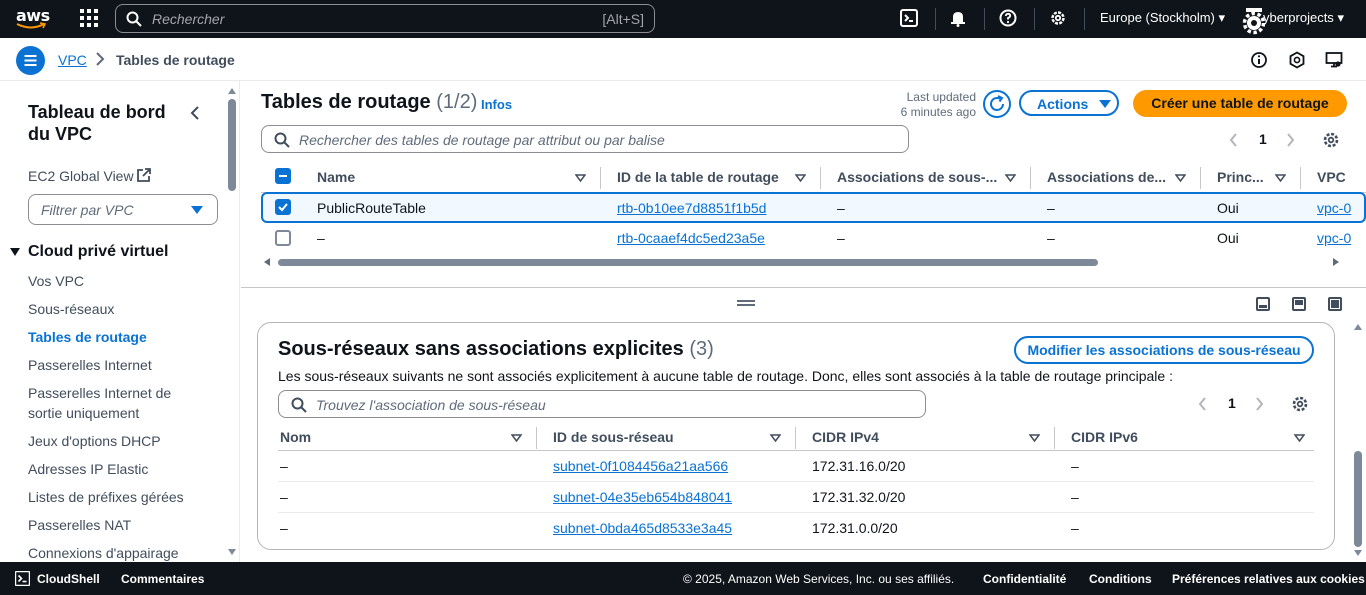 This screenshot has height=595, width=1366. Describe the element at coordinates (1297, 60) in the screenshot. I see `notifications-hexagon-icon` at that location.